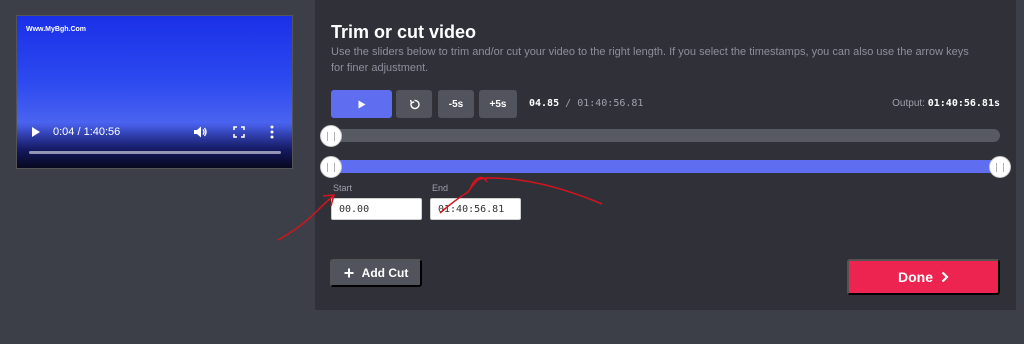 This screenshot has height=344, width=1024. I want to click on panel-title: Trim or cut video, so click(404, 32).